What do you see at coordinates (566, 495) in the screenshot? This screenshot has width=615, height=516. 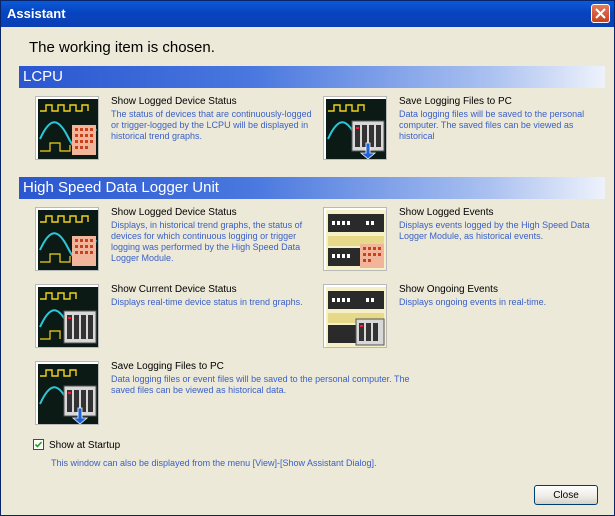 I see `close-button: Close` at bounding box center [566, 495].